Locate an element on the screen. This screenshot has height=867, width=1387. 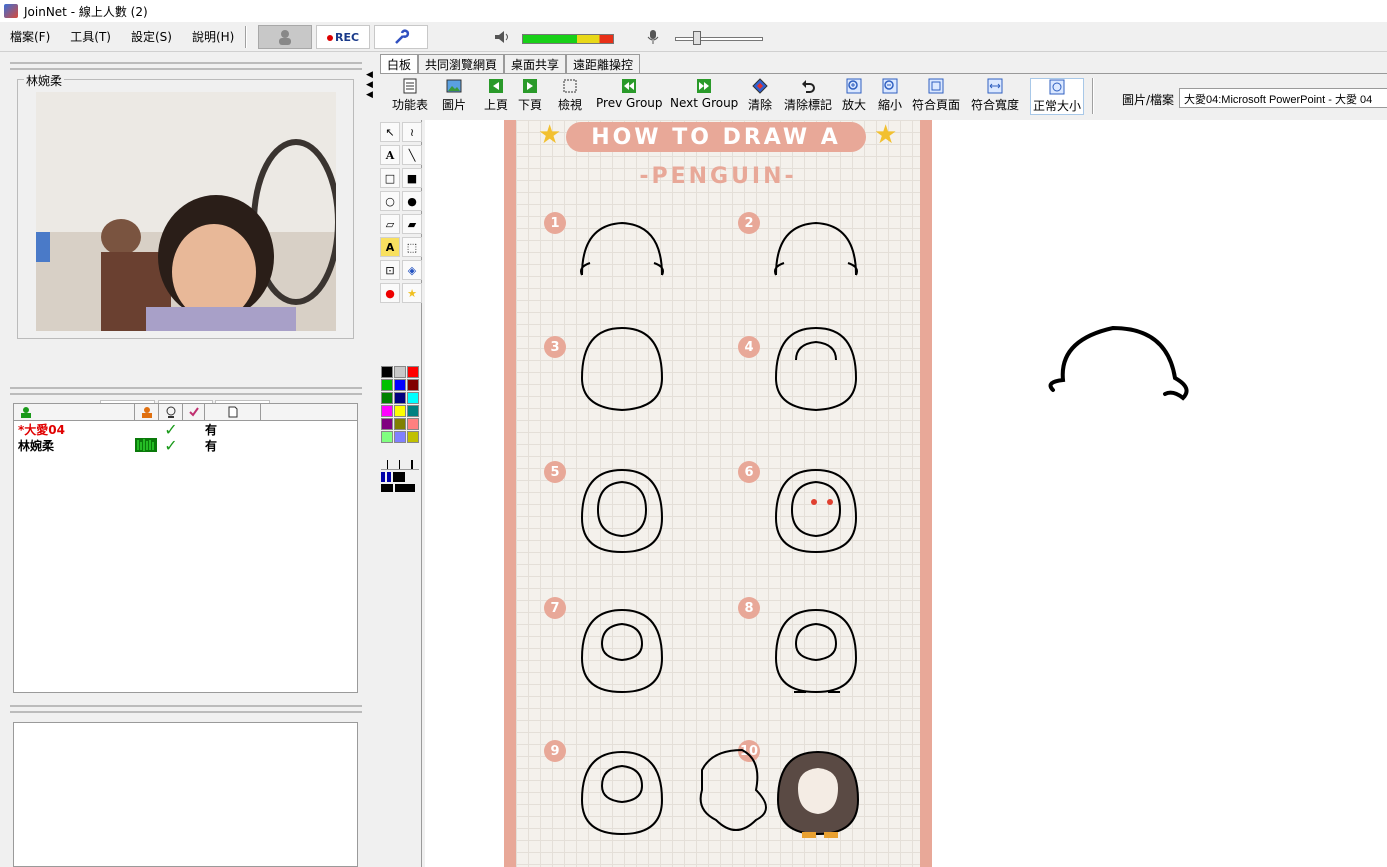
penguin-drawings is located at coordinates (720, 529).